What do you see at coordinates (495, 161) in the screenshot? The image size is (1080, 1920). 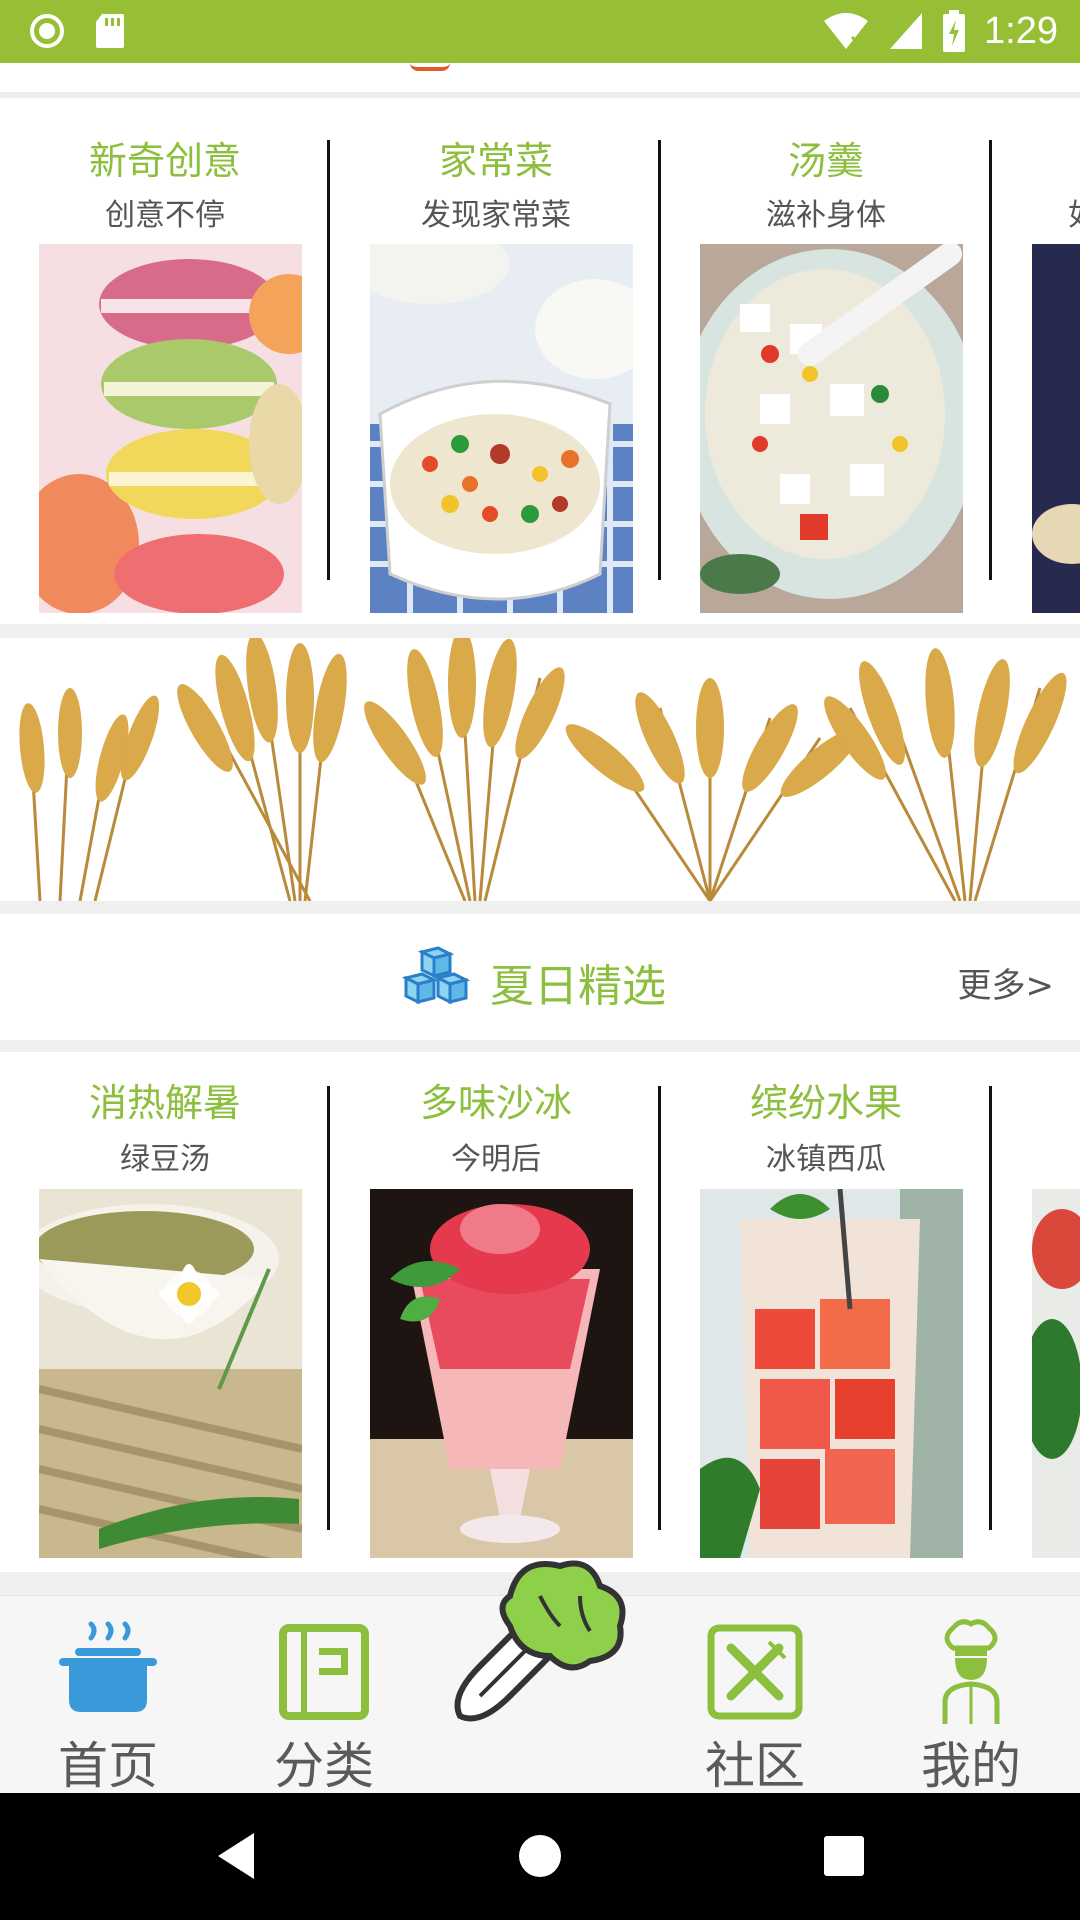 I see `card-title: 家常菜` at bounding box center [495, 161].